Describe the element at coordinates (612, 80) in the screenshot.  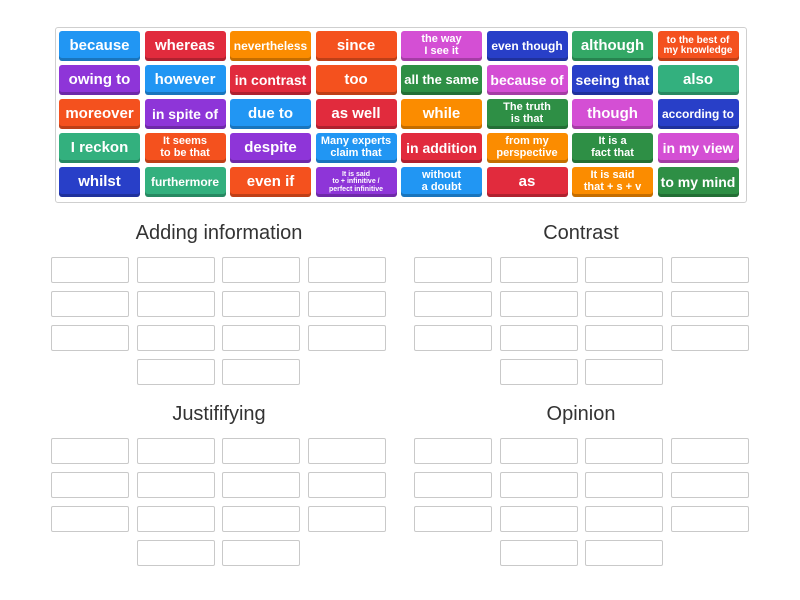
I see `word-tile: seeing that` at that location.